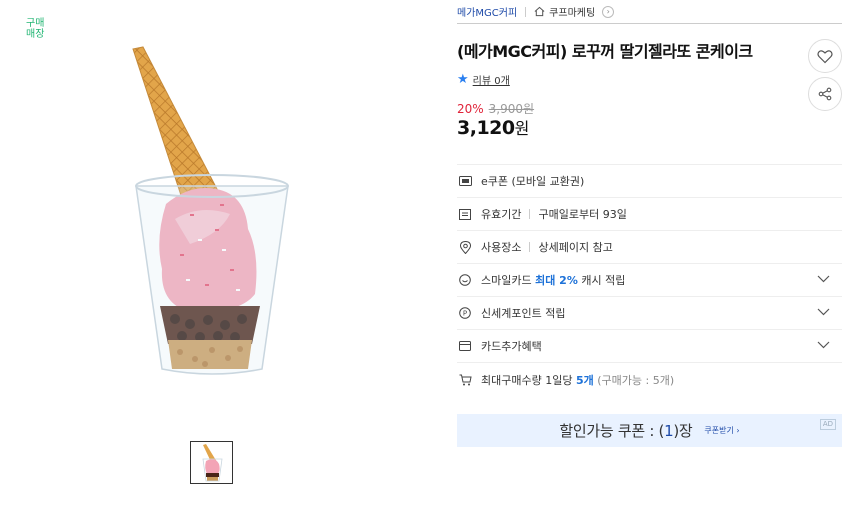 Image resolution: width=849 pixels, height=513 pixels. Describe the element at coordinates (527, 380) in the screenshot. I see `max-quantity-prefix: 최대구매수량 1일당` at that location.